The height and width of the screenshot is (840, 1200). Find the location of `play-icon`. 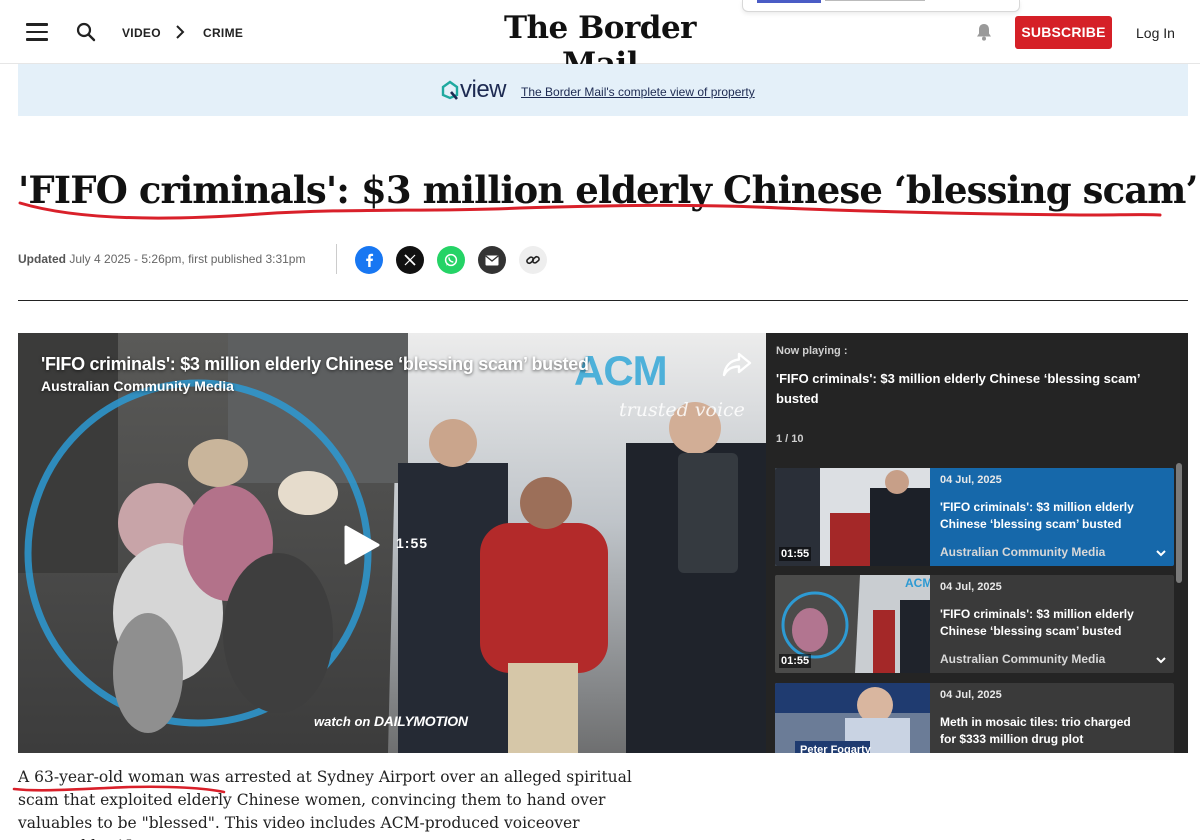

play-icon is located at coordinates (362, 545).